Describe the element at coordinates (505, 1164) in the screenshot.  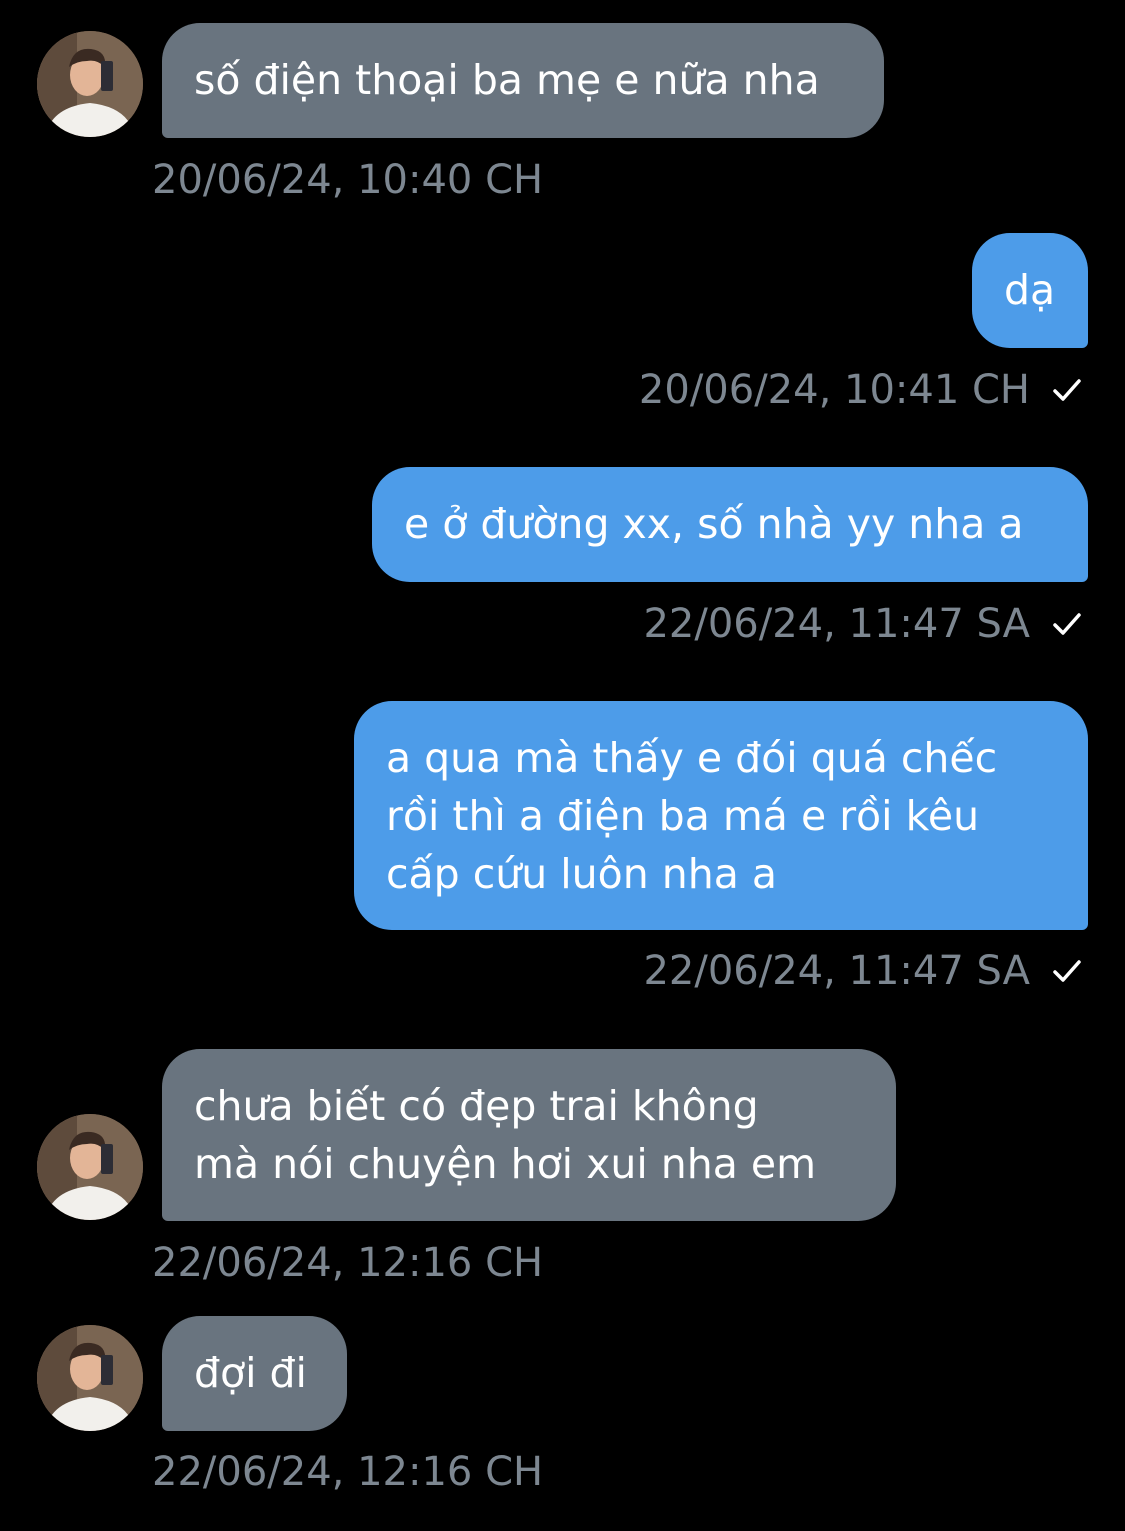
I see `message-text-line: mà nói chuyện hơi xui nha em` at that location.